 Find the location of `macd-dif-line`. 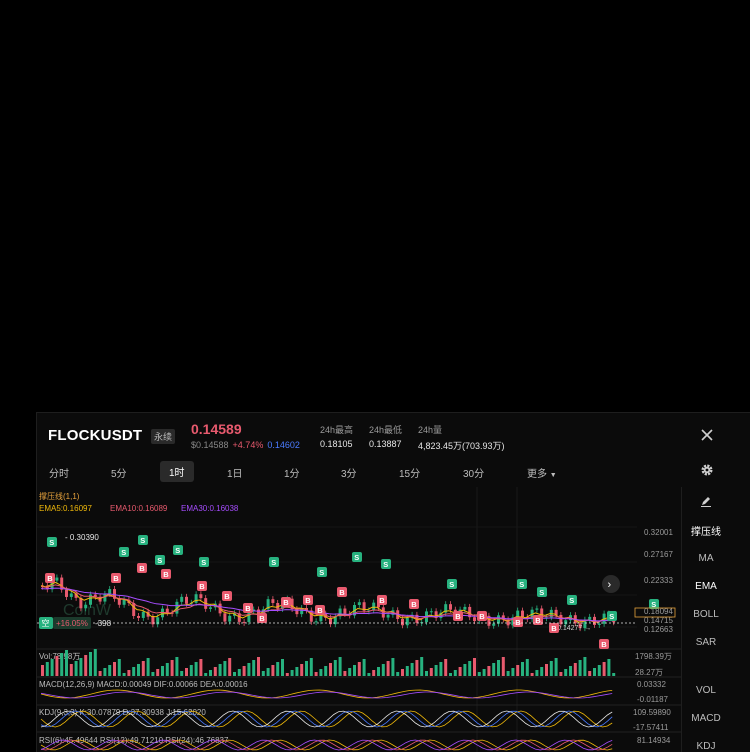

macd-dif-line is located at coordinates (326, 694).